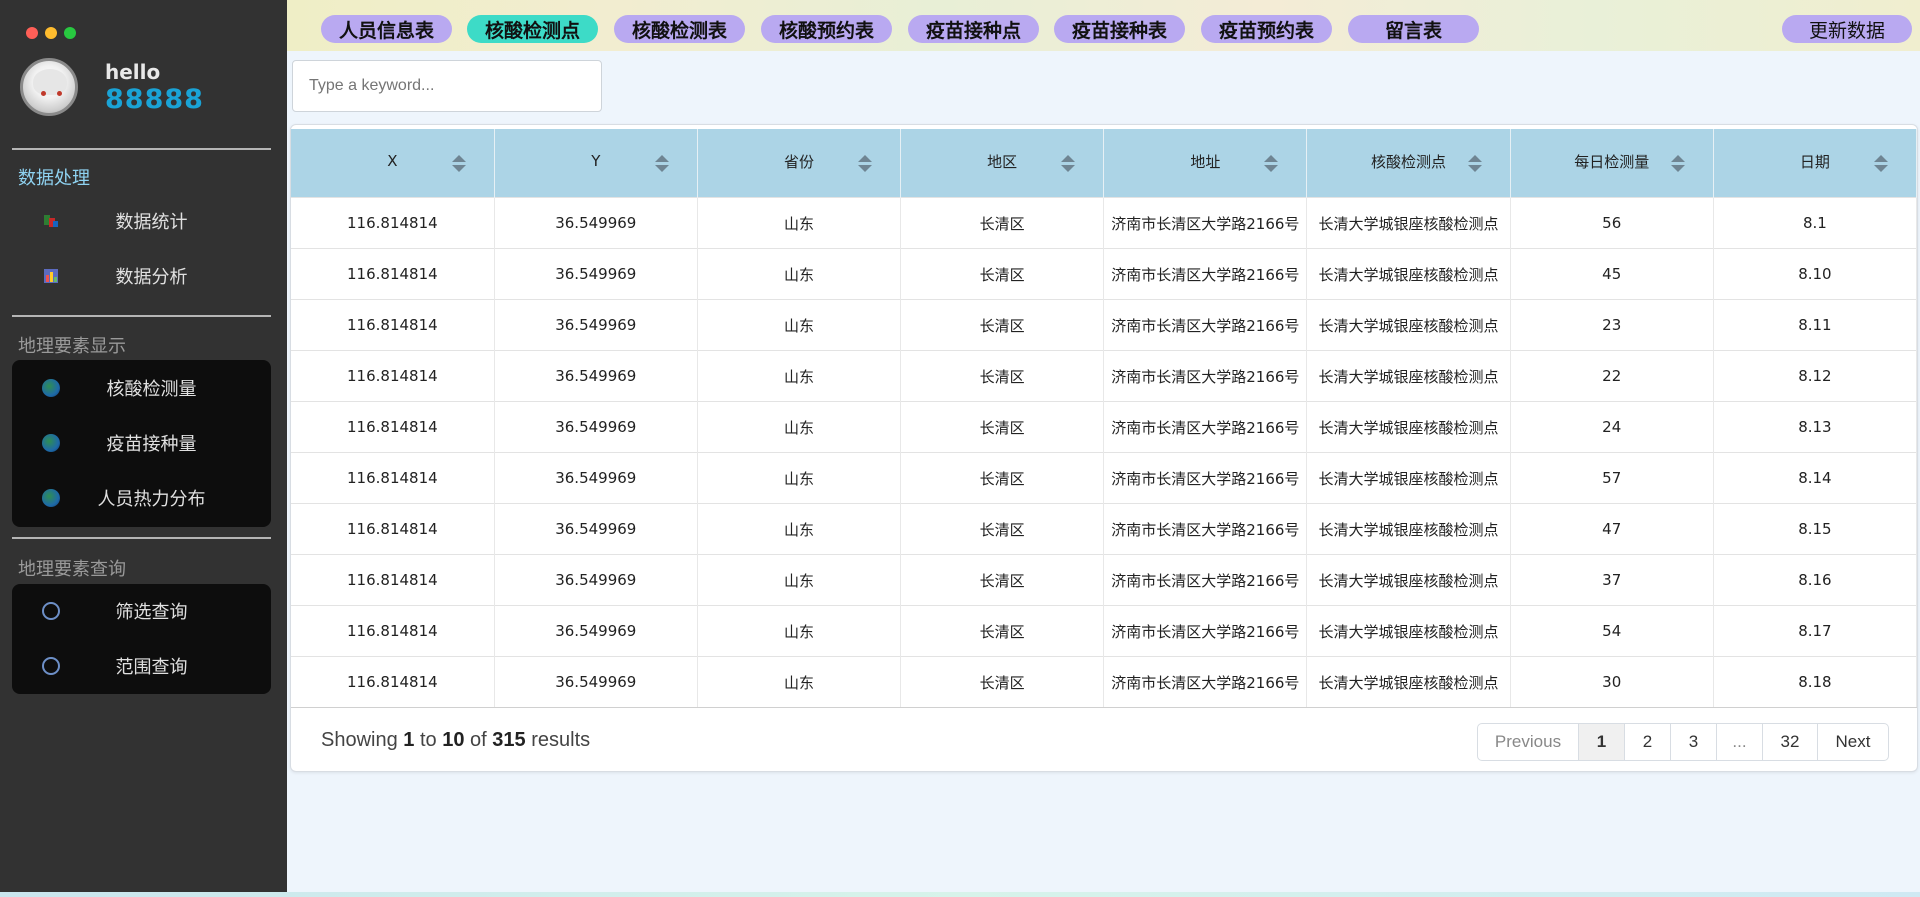 This screenshot has height=897, width=1920. Describe the element at coordinates (1612, 376) in the screenshot. I see `table-cell: 22` at that location.